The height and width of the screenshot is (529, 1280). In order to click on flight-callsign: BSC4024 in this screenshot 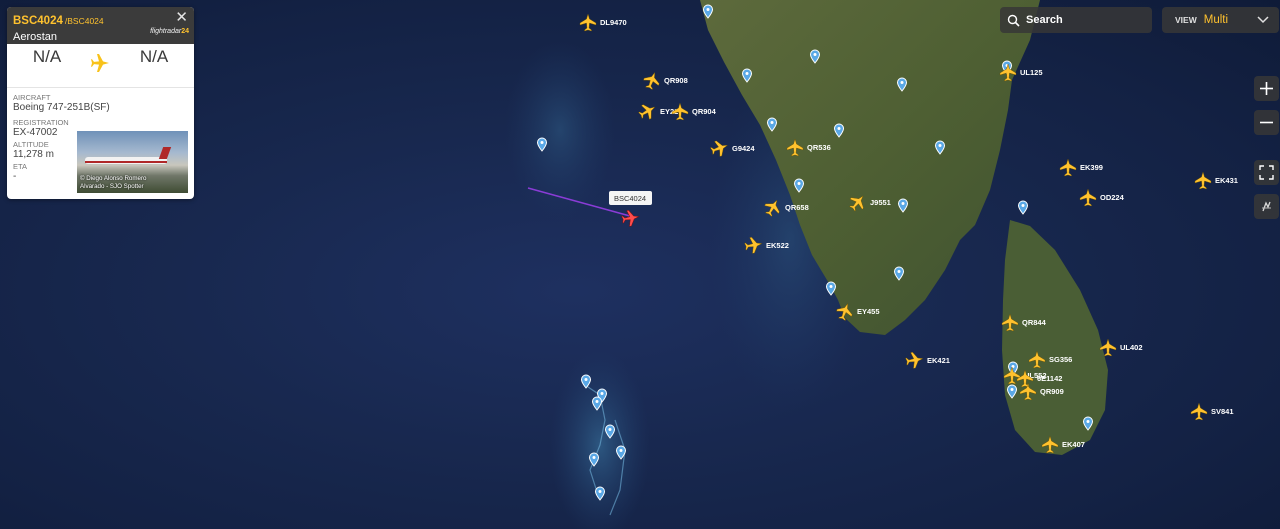, I will do `click(38, 21)`.